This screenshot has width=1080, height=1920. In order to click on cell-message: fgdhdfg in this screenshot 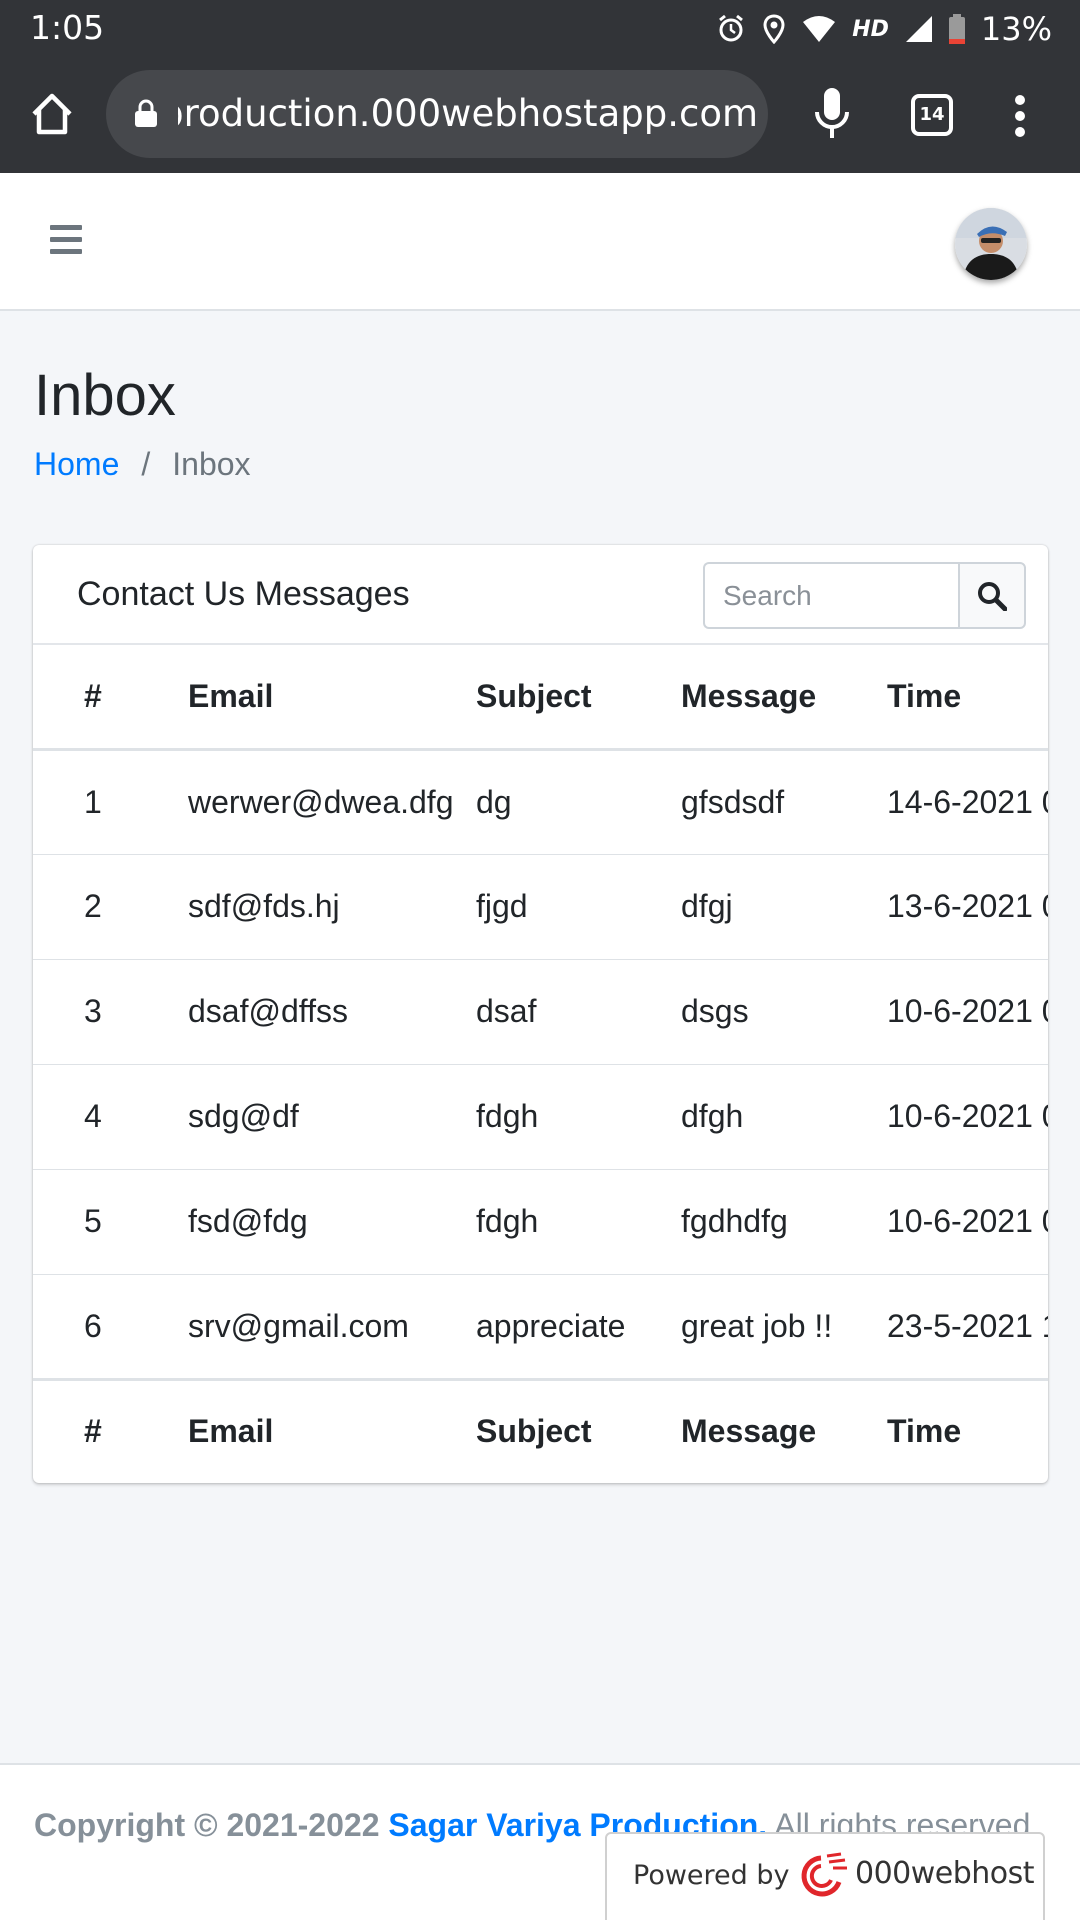, I will do `click(784, 1222)`.